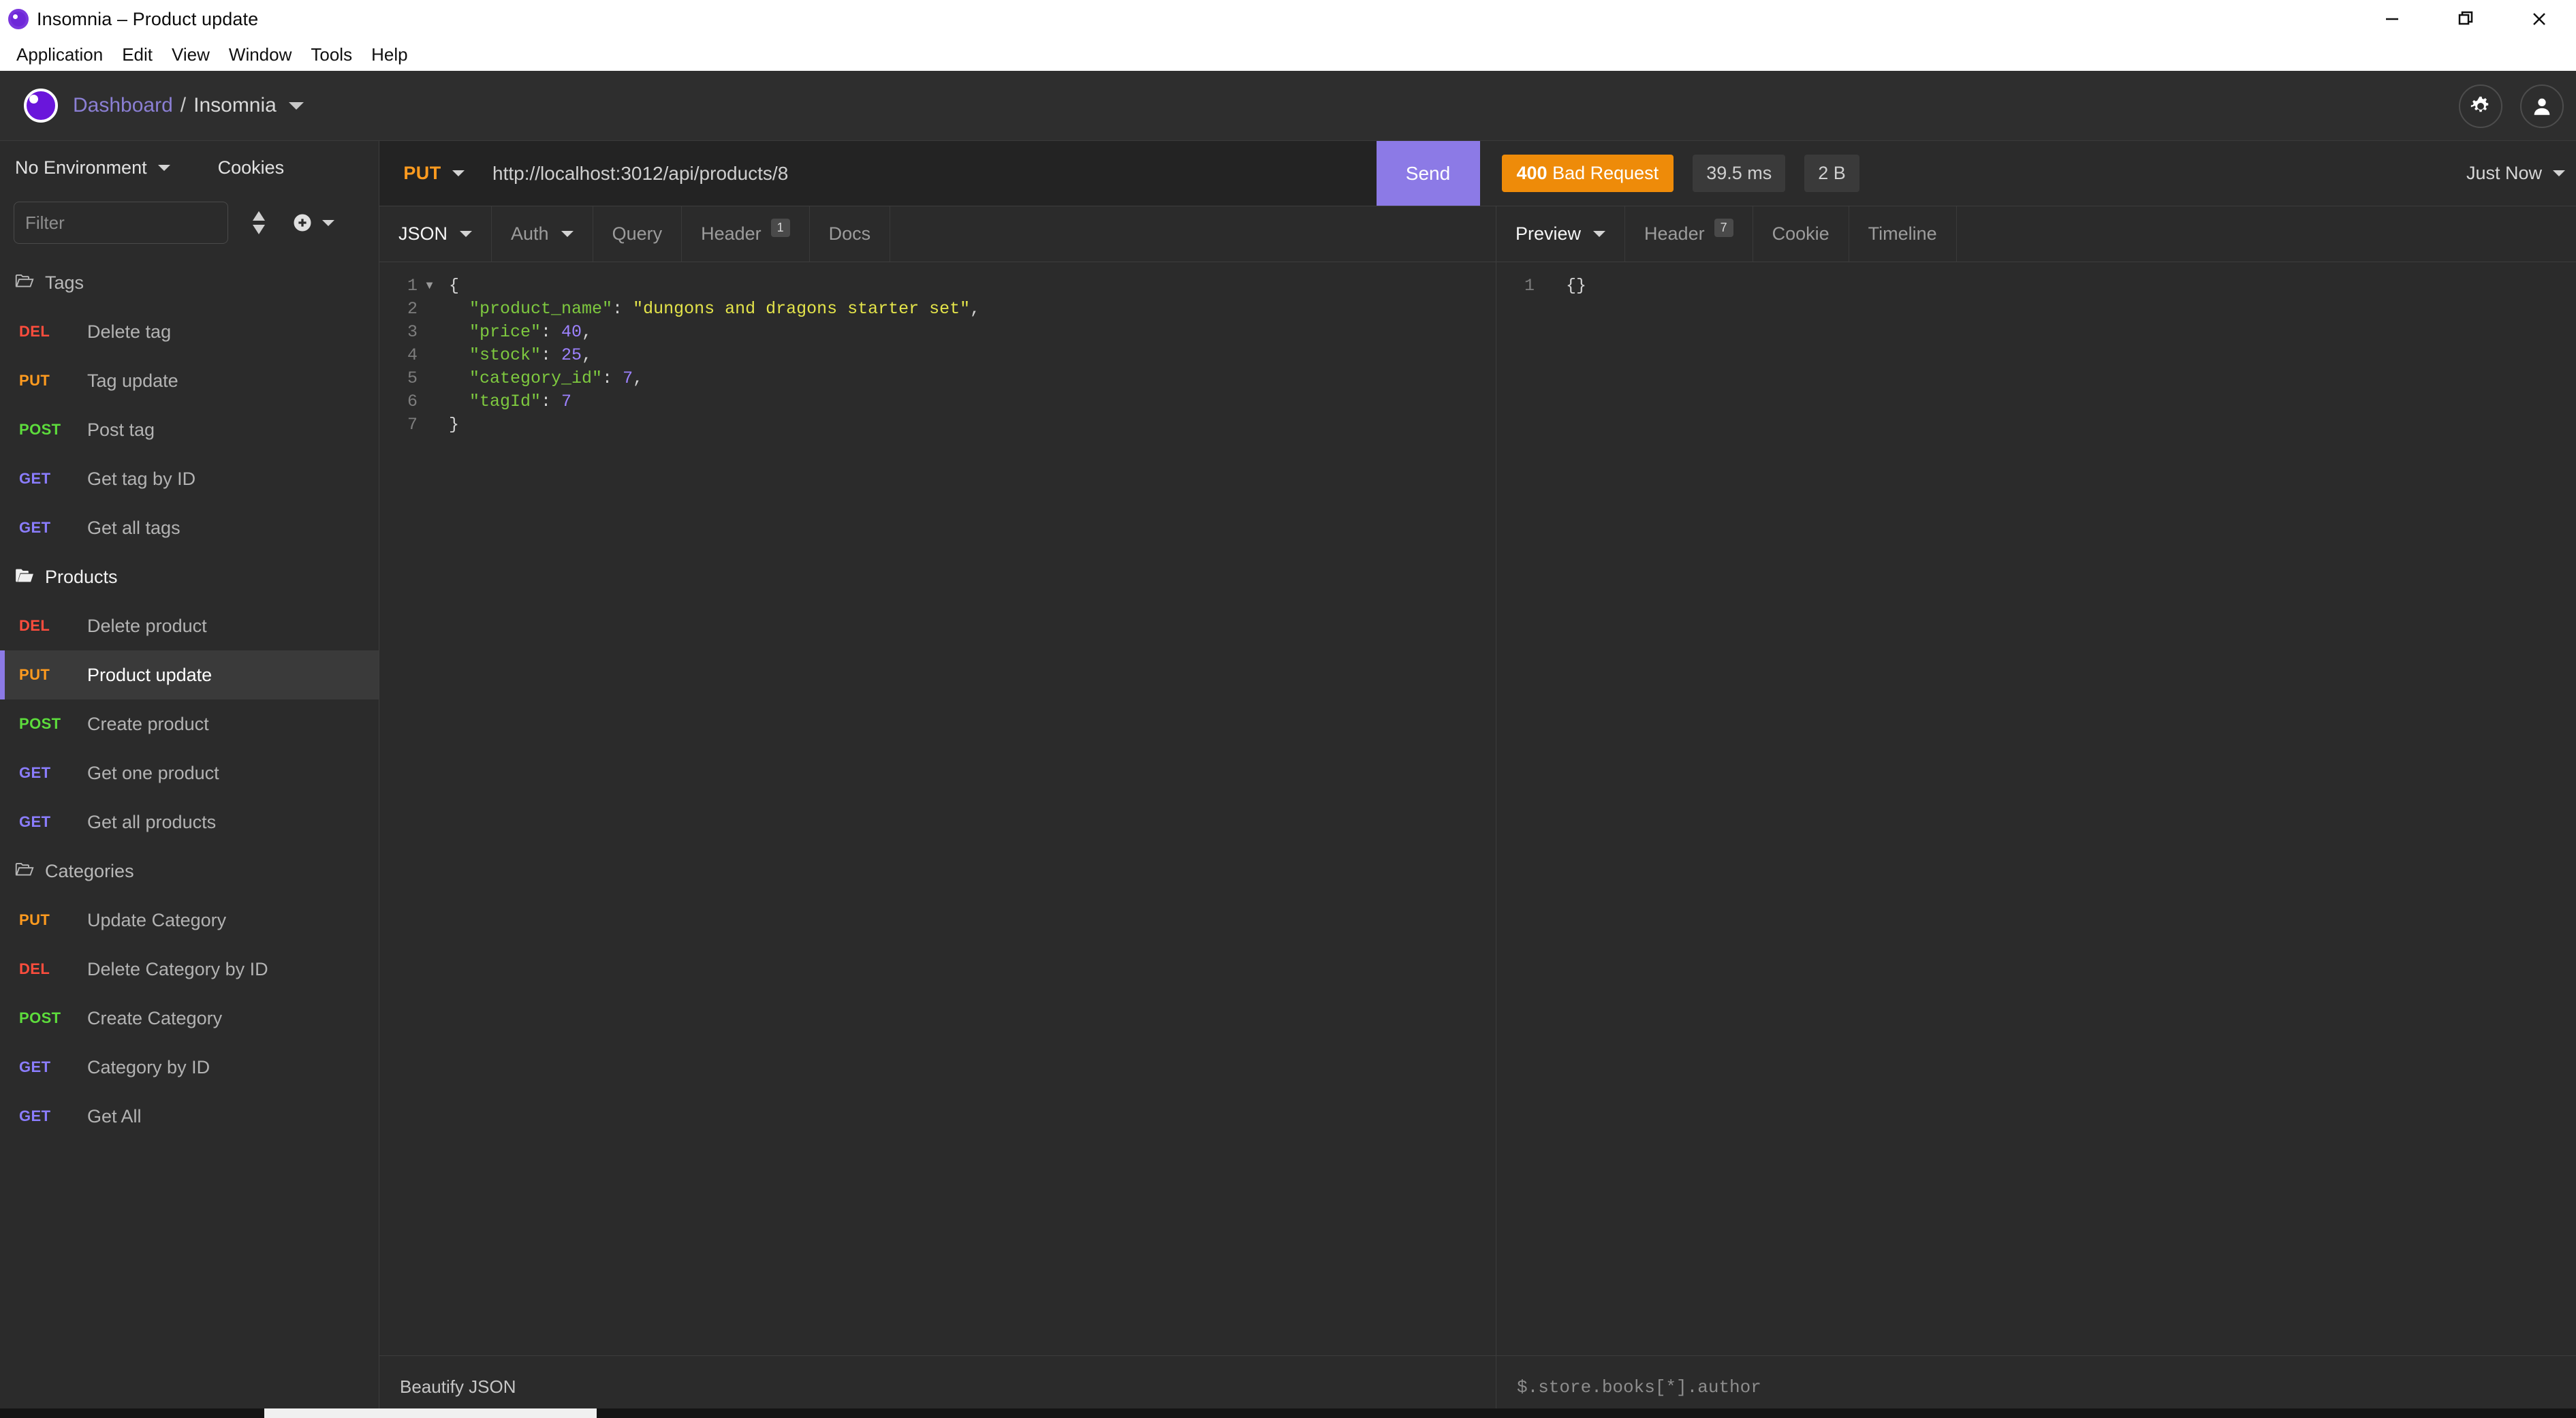  Describe the element at coordinates (1639, 1387) in the screenshot. I see `jsonpath-filter-input: $.store.books[*].author` at that location.